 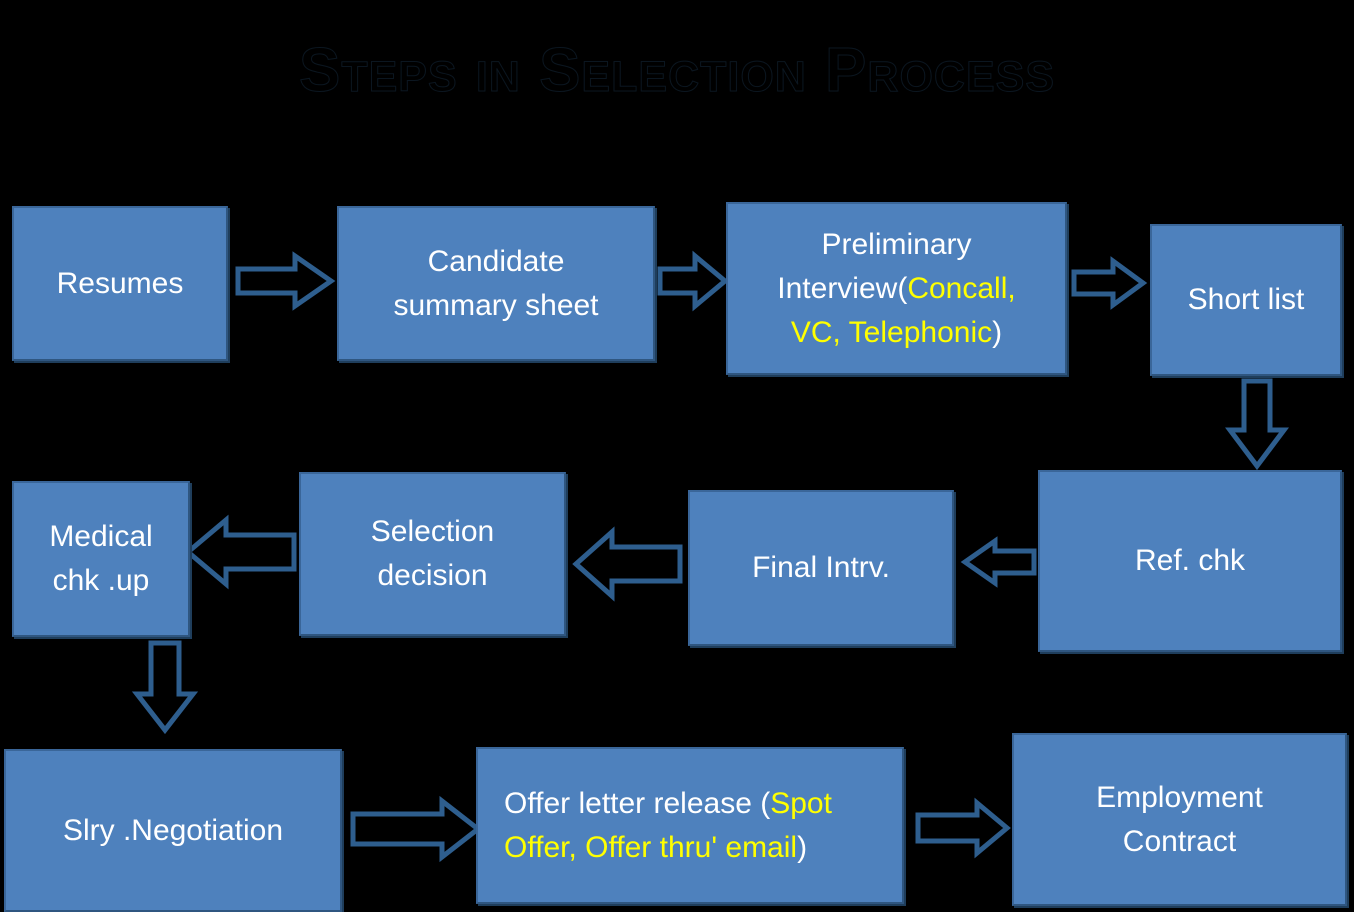 I want to click on connector-offer-to-employment, so click(x=963, y=828).